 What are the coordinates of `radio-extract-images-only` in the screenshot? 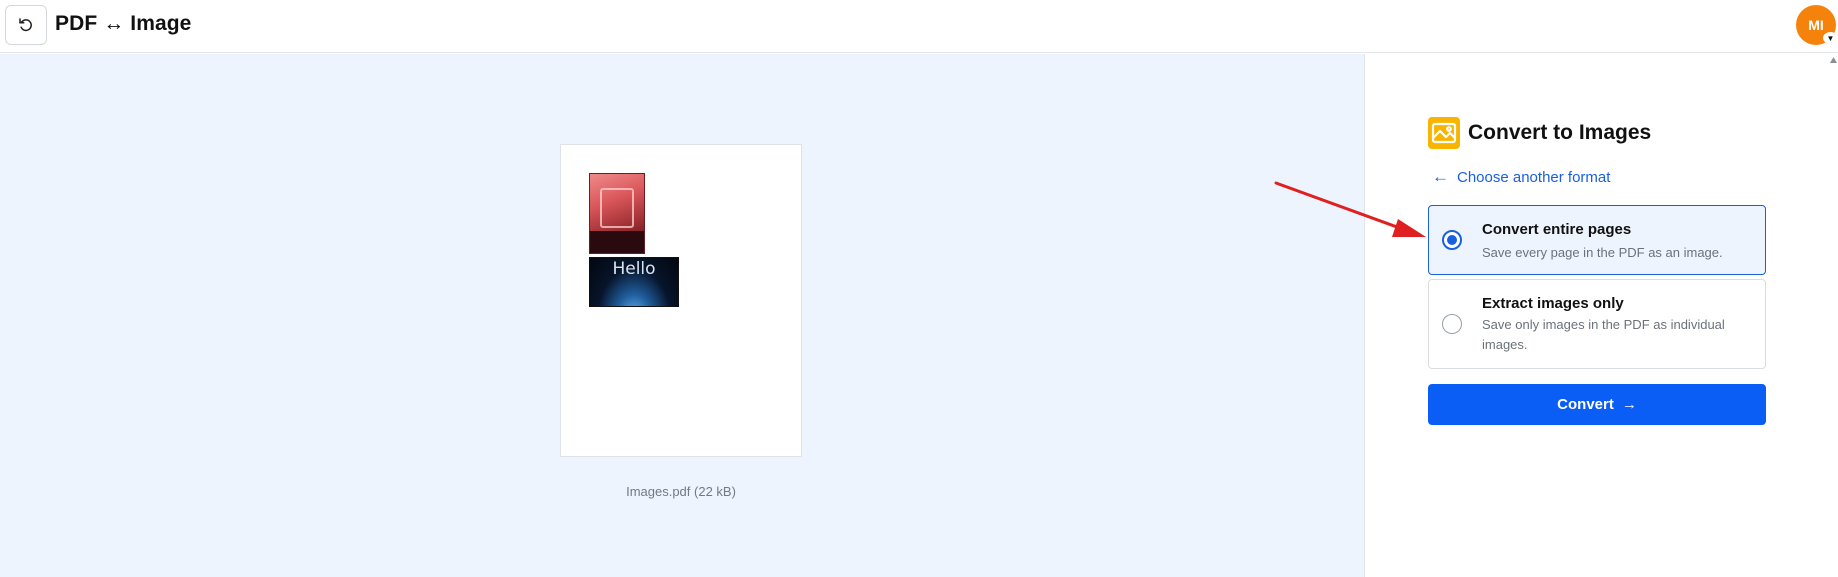 It's located at (1452, 324).